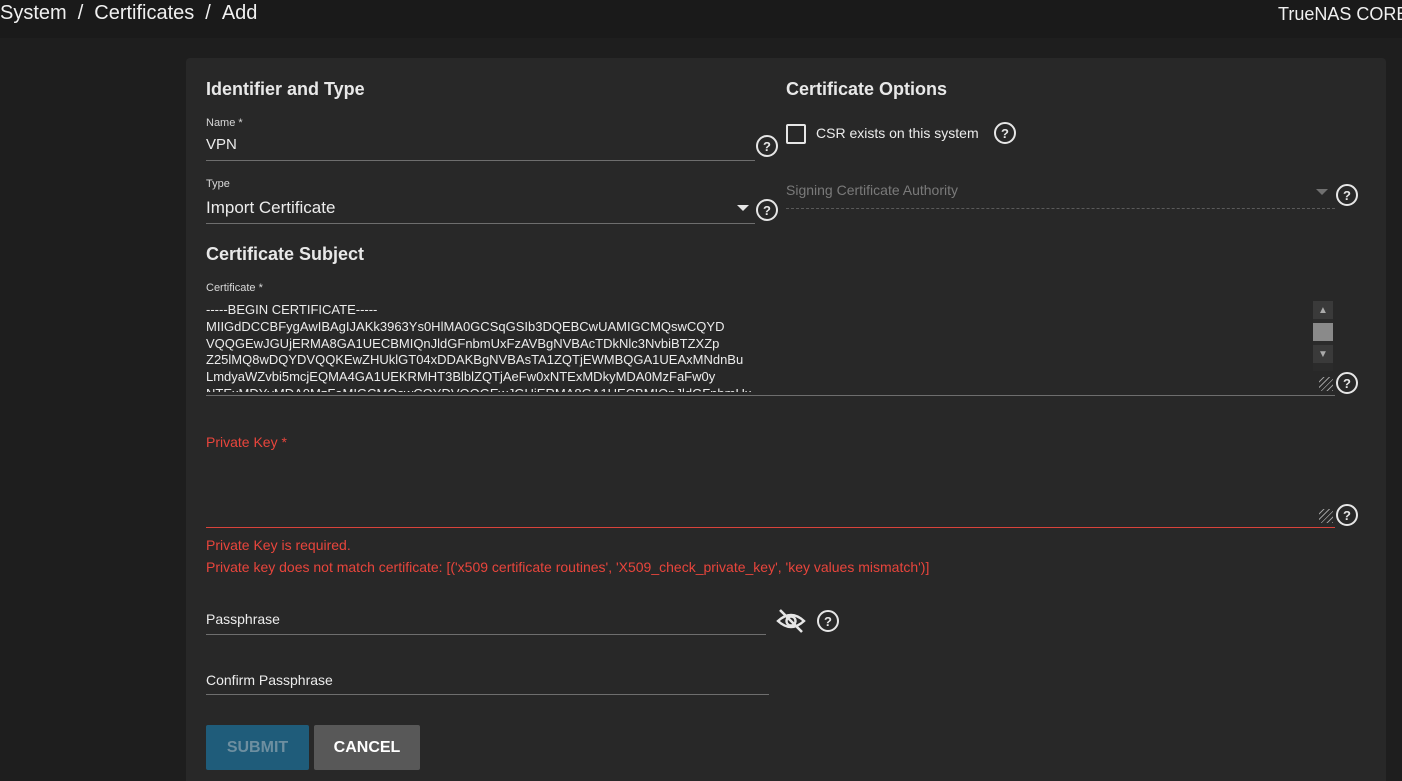 This screenshot has height=781, width=1402. Describe the element at coordinates (1323, 332) in the screenshot. I see `scroll-thumb` at that location.